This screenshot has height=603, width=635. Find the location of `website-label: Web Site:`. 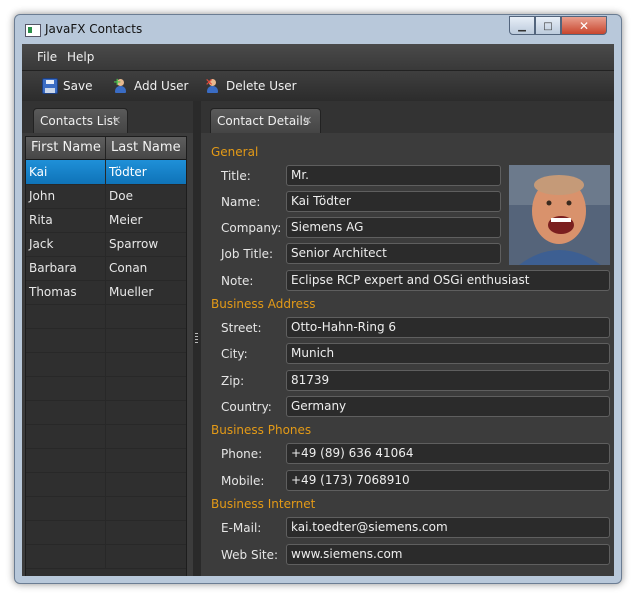

website-label: Web Site: is located at coordinates (250, 555).